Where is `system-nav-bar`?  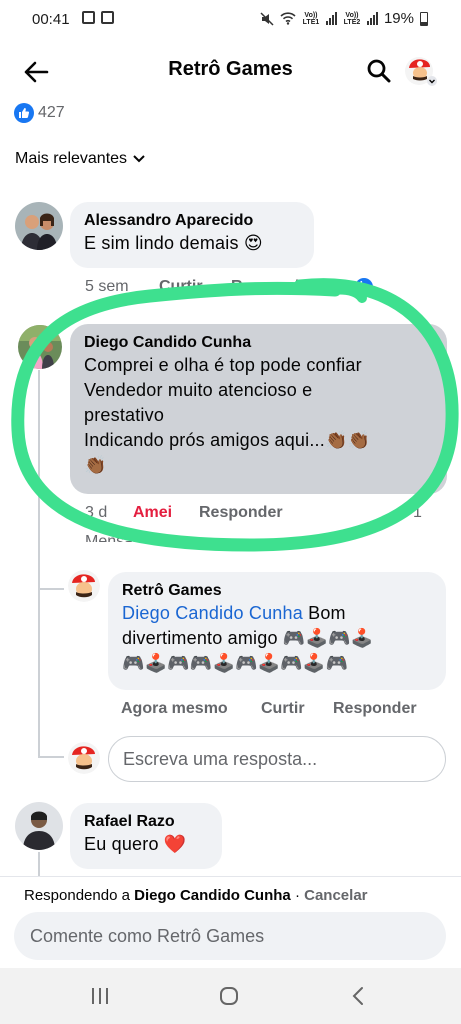
system-nav-bar is located at coordinates (230, 996).